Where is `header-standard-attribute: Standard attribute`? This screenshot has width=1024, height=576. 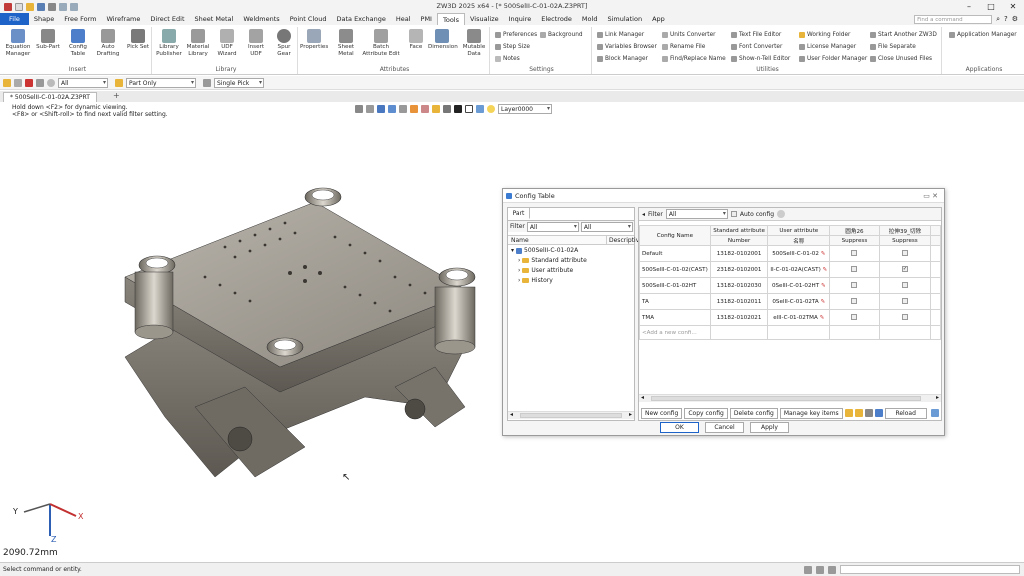 header-standard-attribute: Standard attribute is located at coordinates (739, 230).